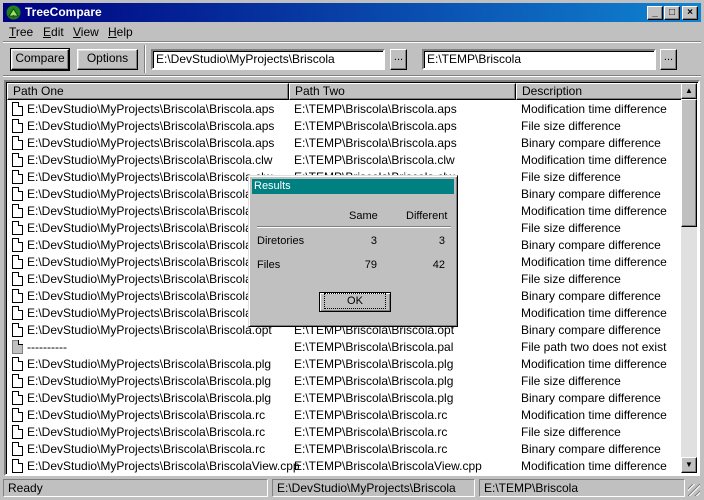 The width and height of the screenshot is (704, 500). What do you see at coordinates (694, 490) in the screenshot?
I see `resize-grip` at bounding box center [694, 490].